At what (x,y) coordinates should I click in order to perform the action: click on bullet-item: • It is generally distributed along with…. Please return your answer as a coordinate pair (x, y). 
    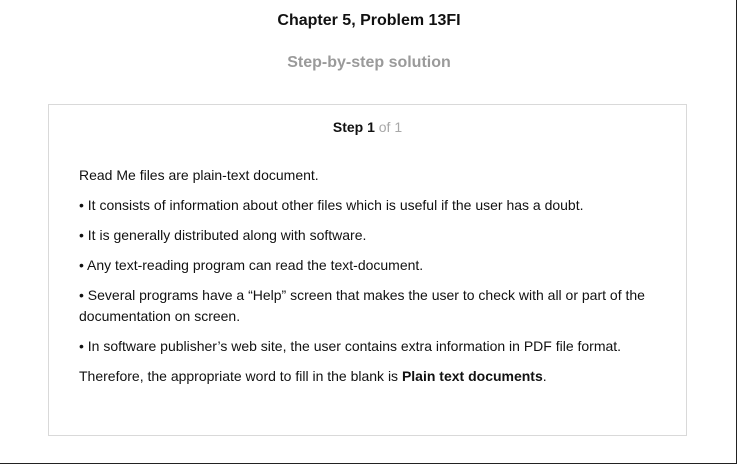
    Looking at the image, I should click on (223, 235).